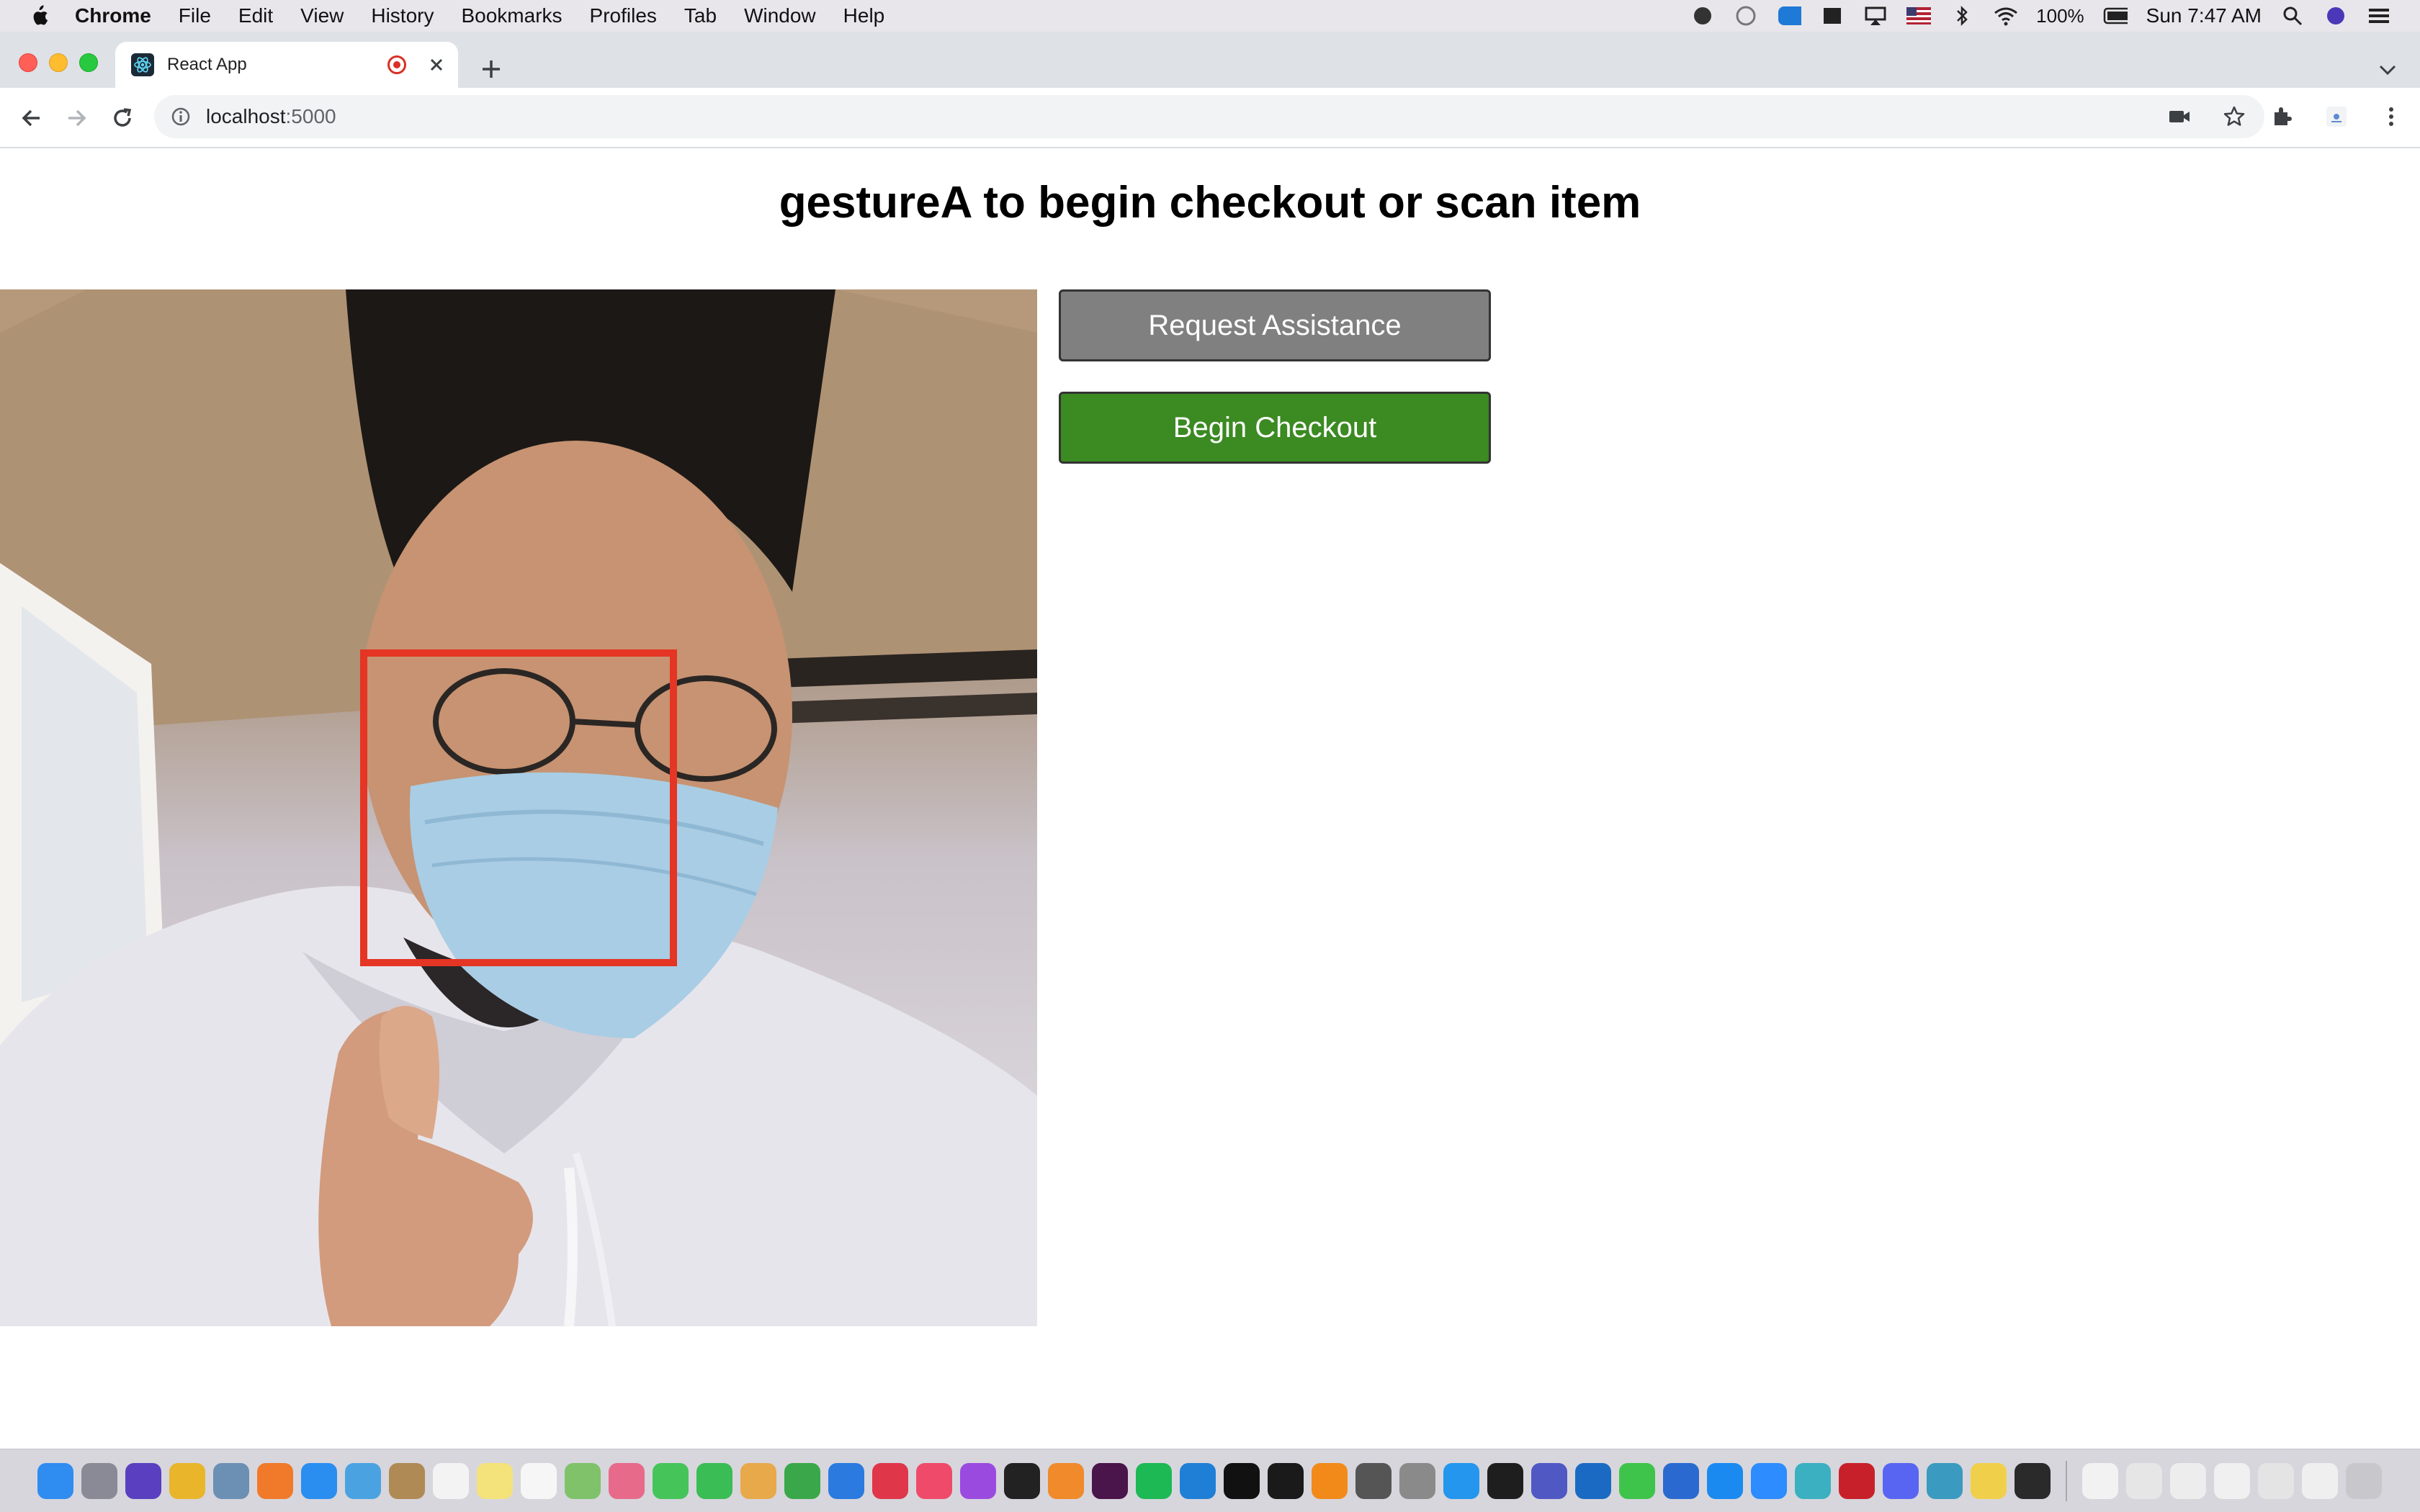  I want to click on dock-spotify-icon, so click(1154, 1480).